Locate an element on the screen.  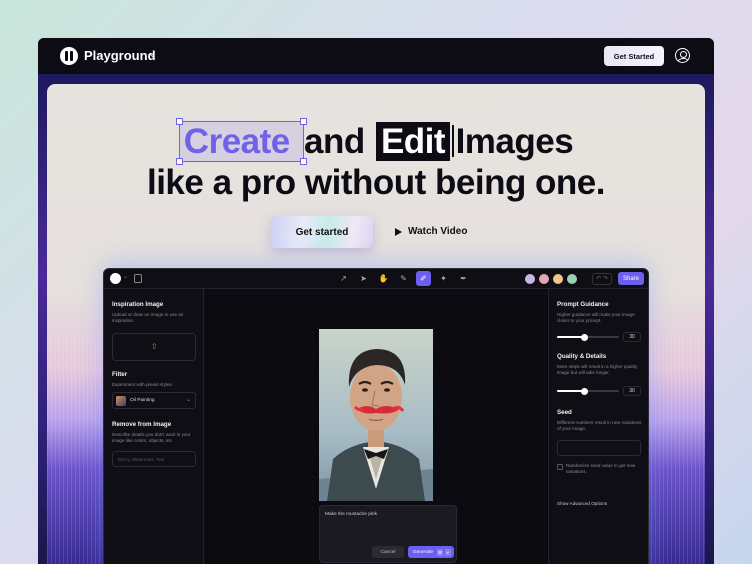
hand-icon: ✋ is located at coordinates (383, 278).